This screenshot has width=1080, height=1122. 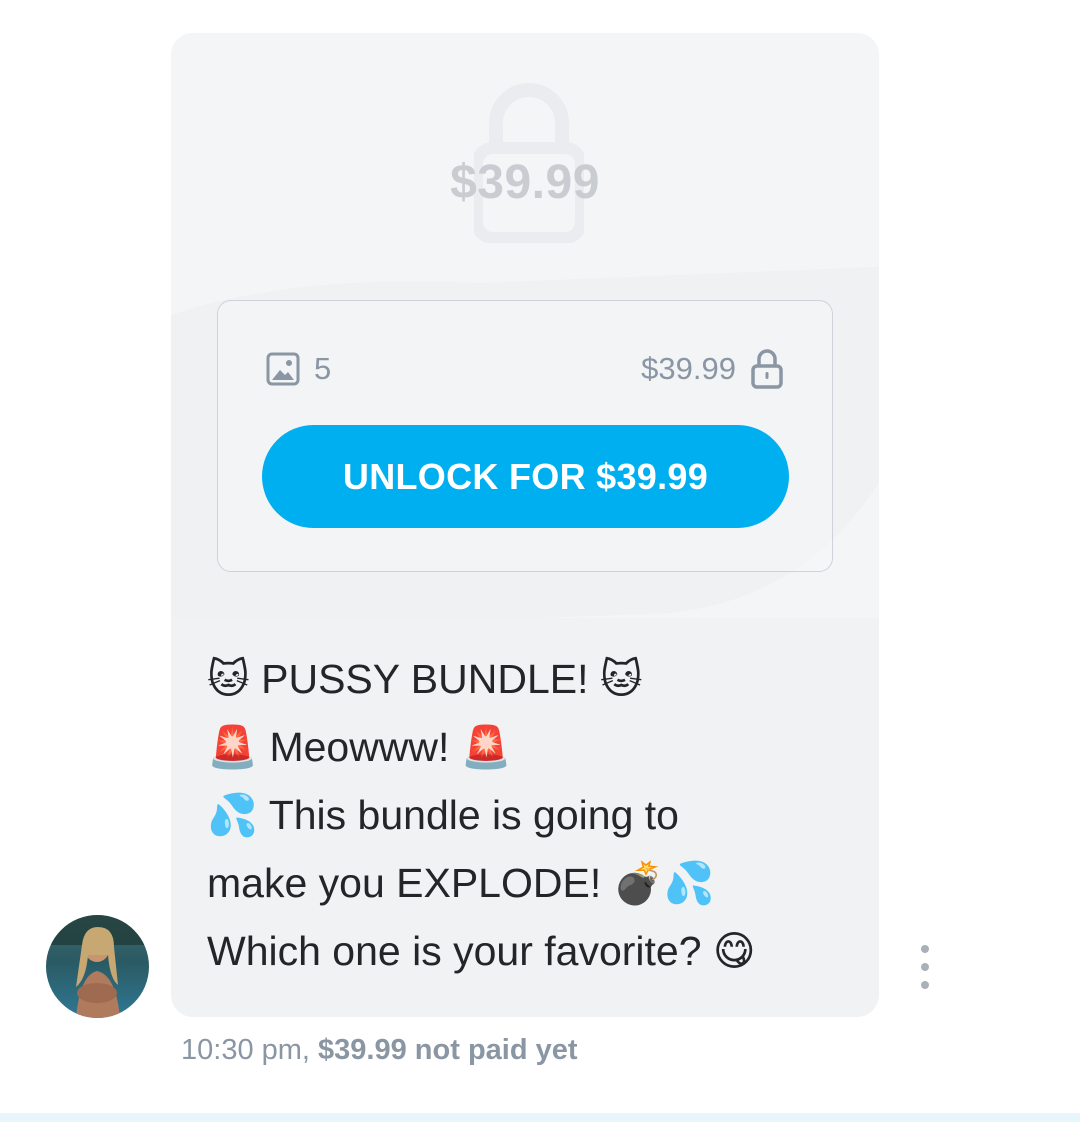 I want to click on message-line: 💦 This bundle is going to, so click(x=443, y=815).